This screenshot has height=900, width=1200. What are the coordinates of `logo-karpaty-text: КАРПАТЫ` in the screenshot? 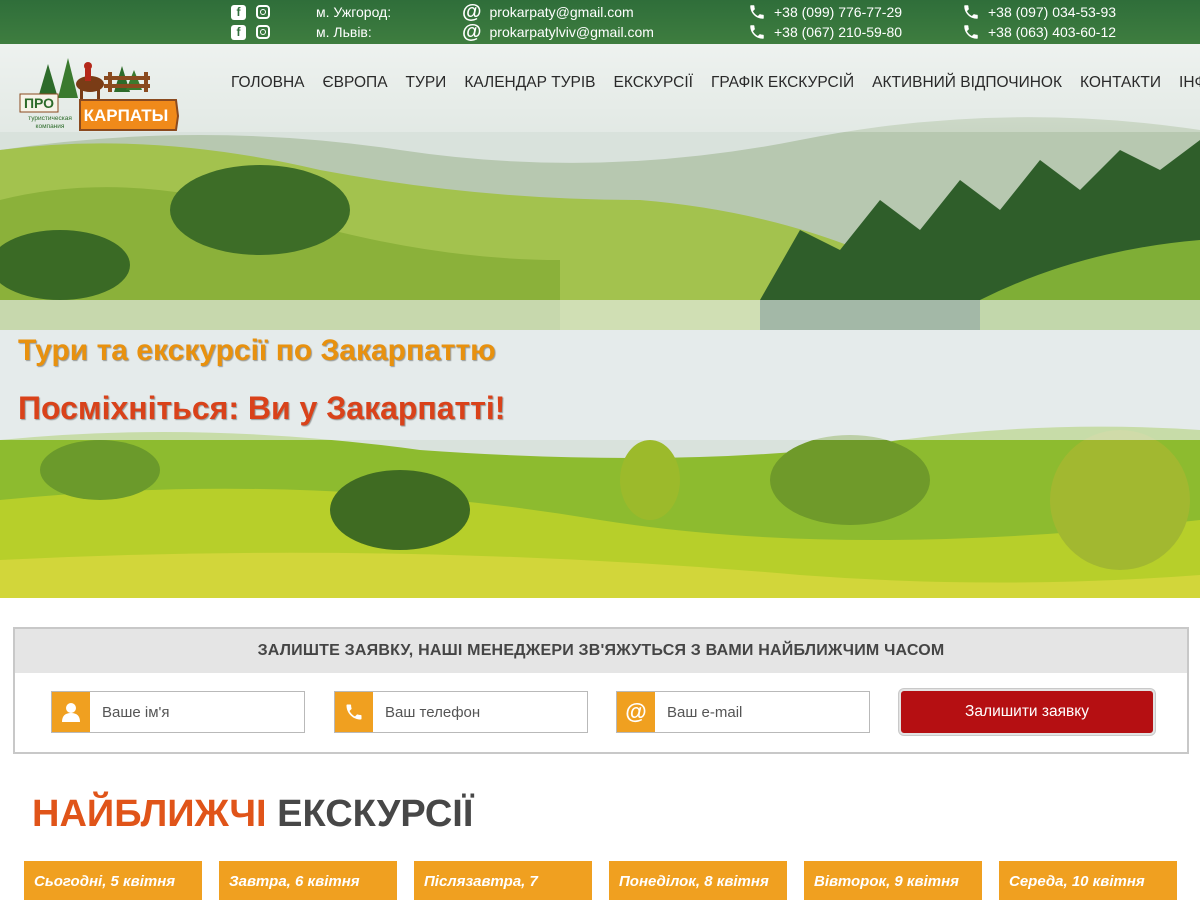 It's located at (126, 115).